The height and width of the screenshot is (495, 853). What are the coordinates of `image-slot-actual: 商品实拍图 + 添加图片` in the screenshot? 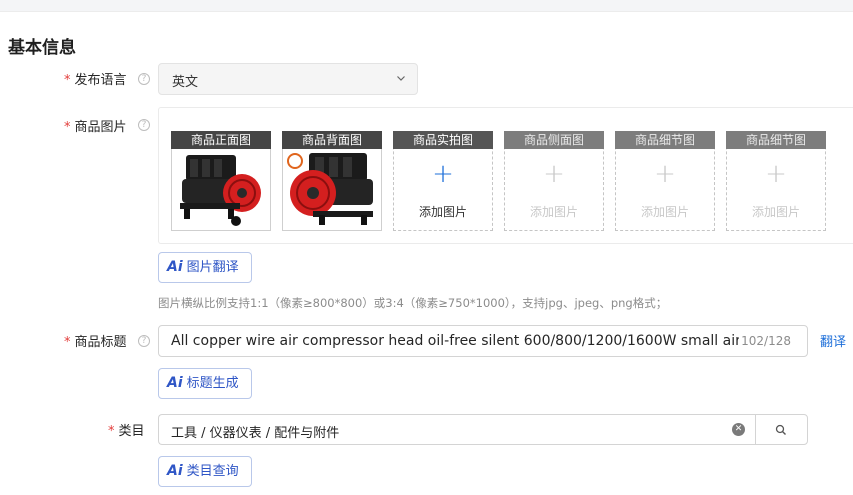 It's located at (443, 181).